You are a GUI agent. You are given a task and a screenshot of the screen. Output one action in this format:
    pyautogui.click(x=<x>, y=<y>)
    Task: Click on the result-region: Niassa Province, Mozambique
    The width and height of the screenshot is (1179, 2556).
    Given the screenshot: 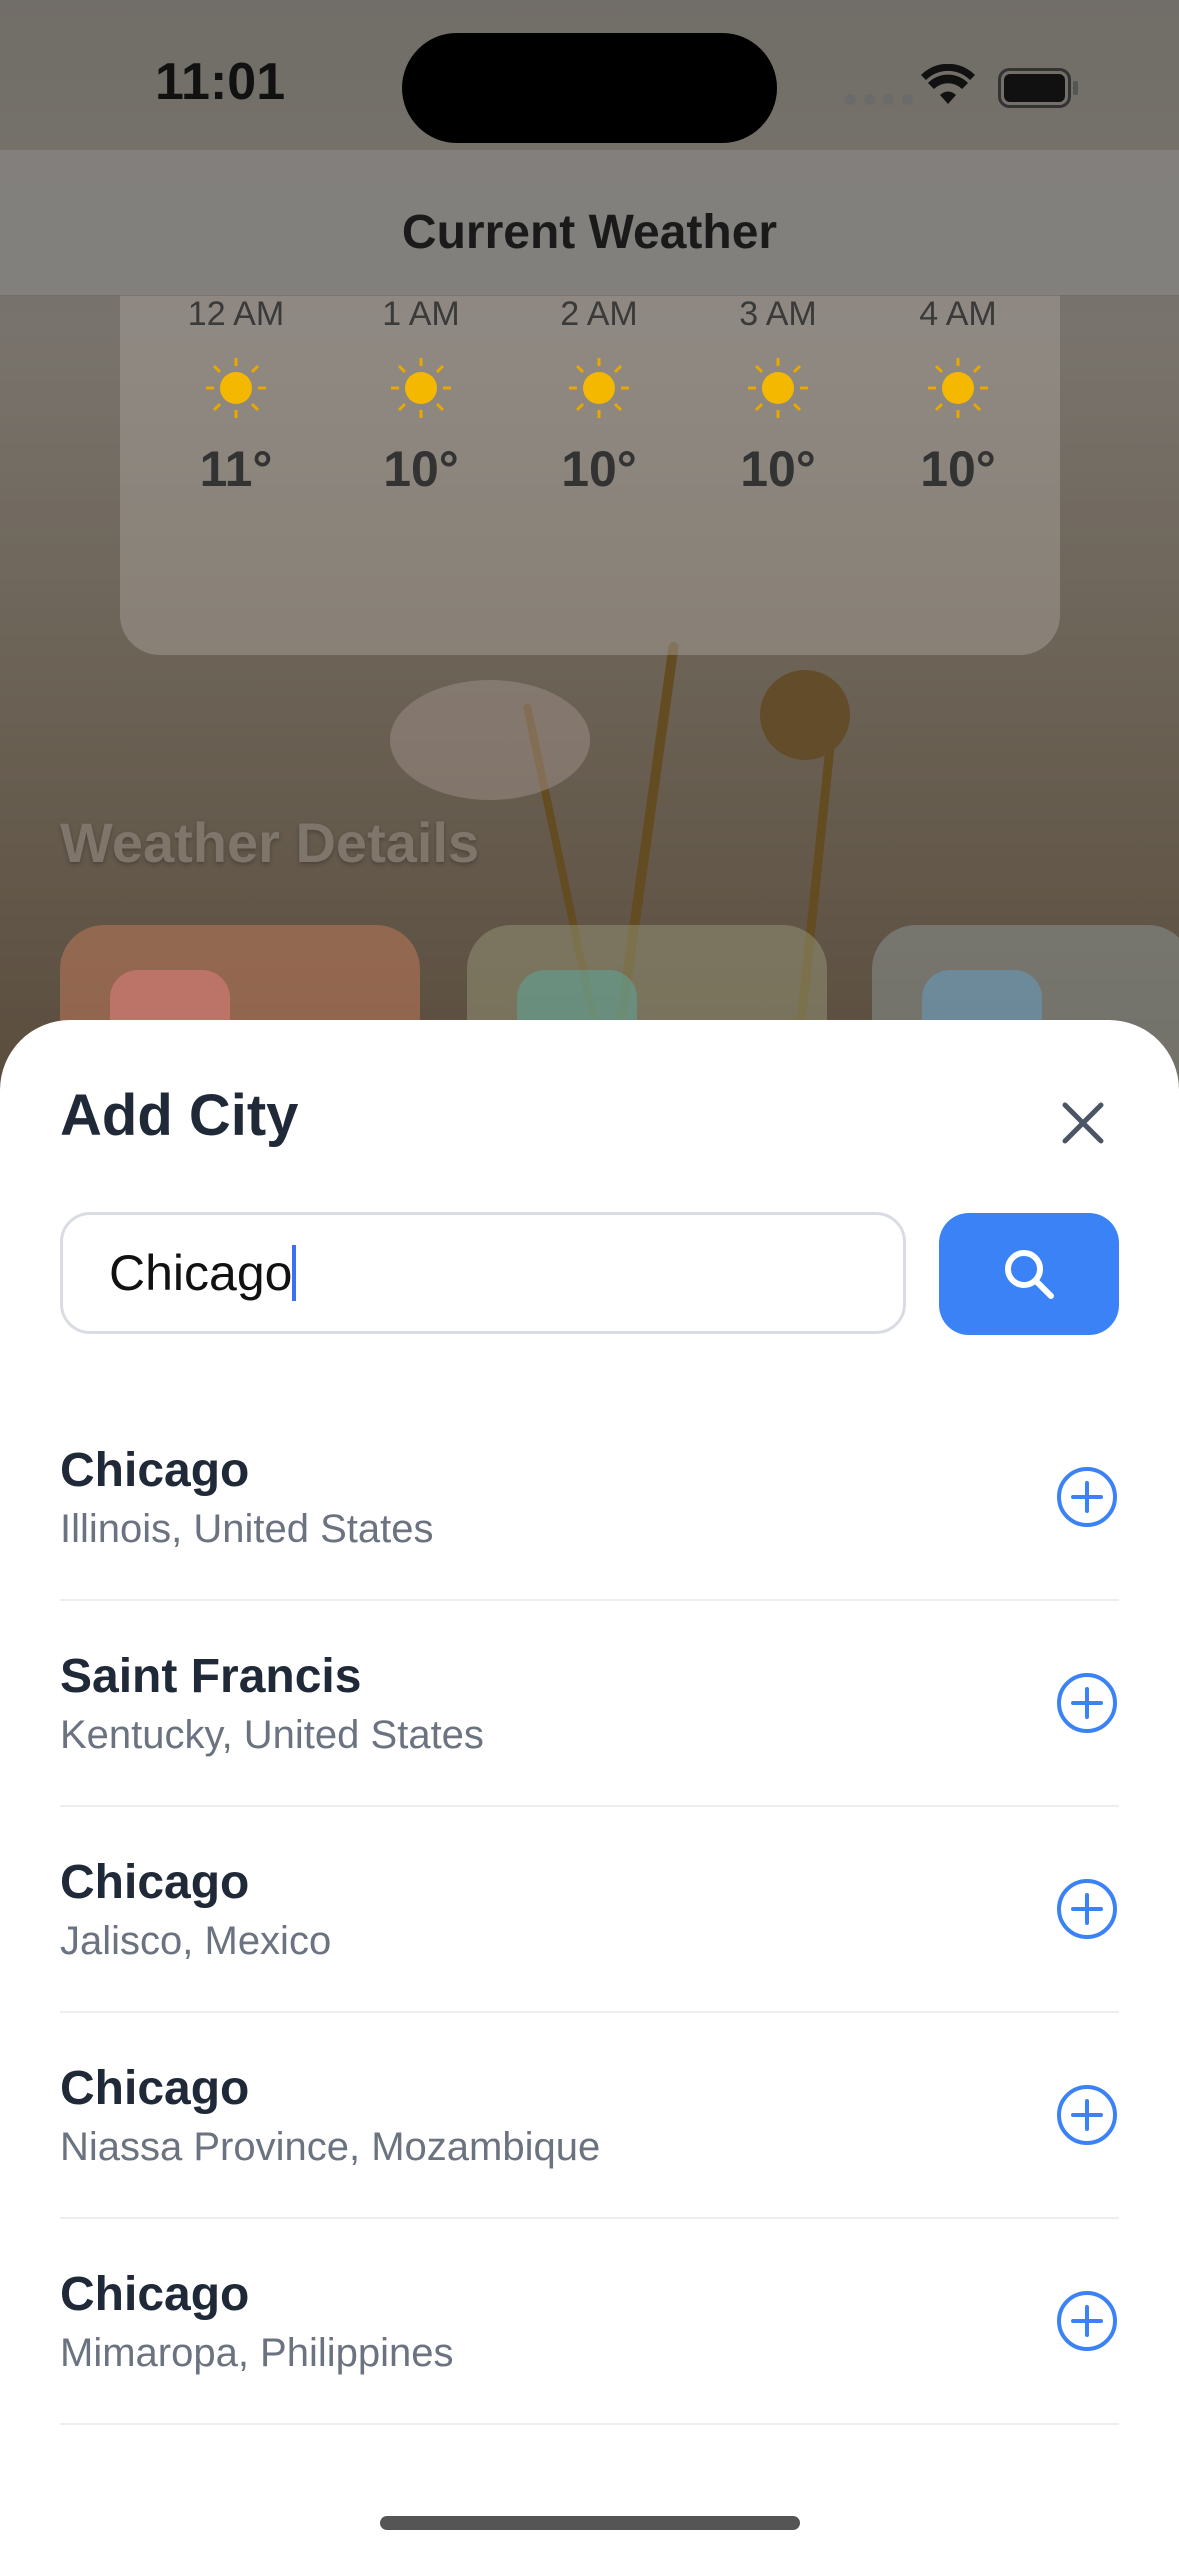 What is the action you would take?
    pyautogui.click(x=330, y=2147)
    